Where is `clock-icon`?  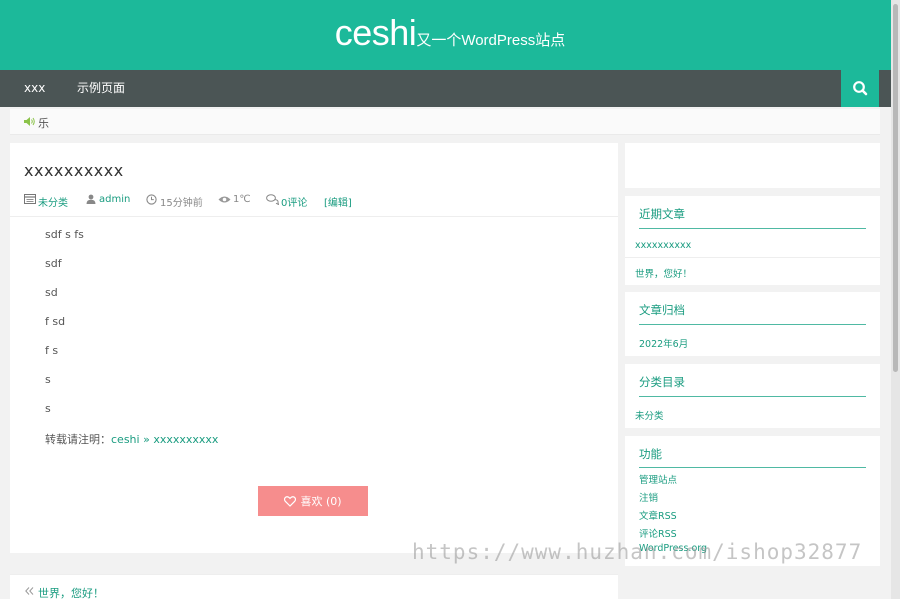 clock-icon is located at coordinates (151, 199).